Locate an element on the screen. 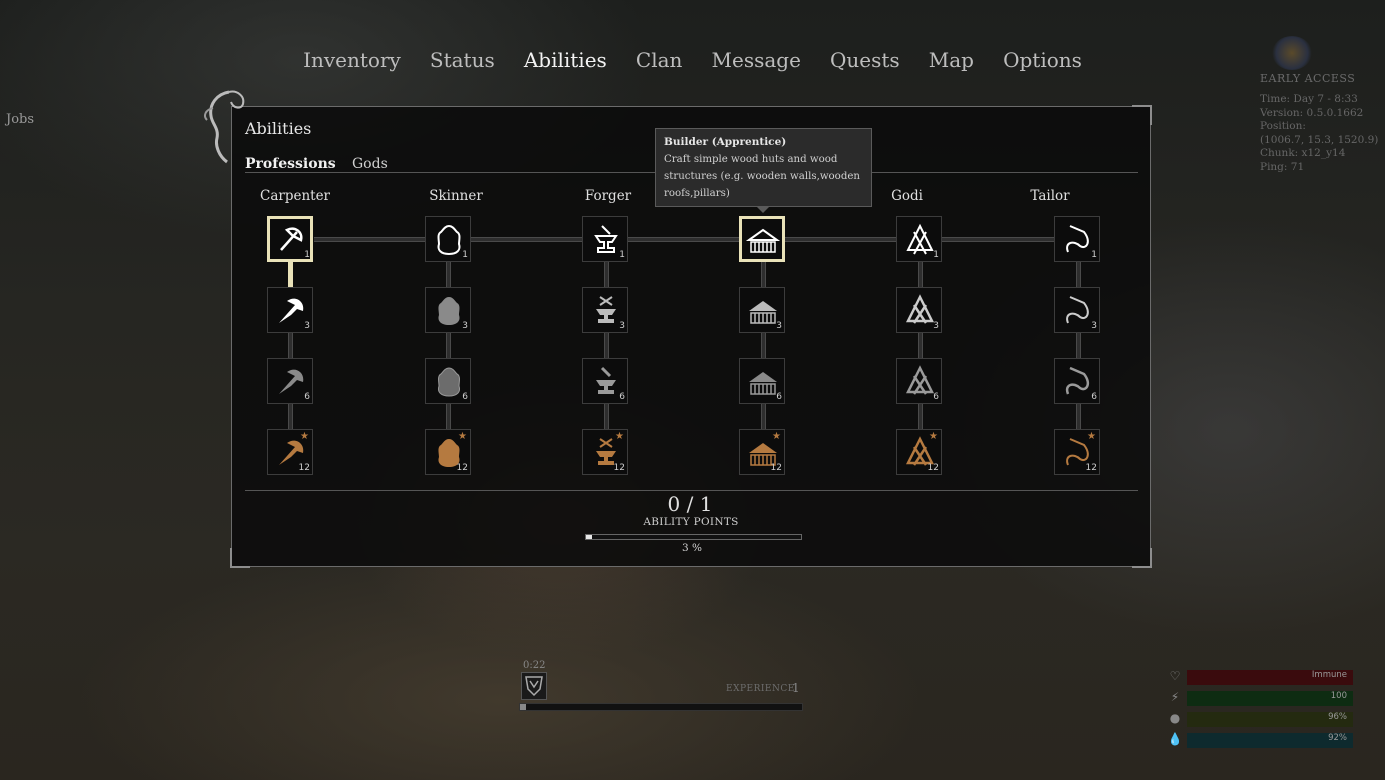  nav-message: Message is located at coordinates (756, 60).